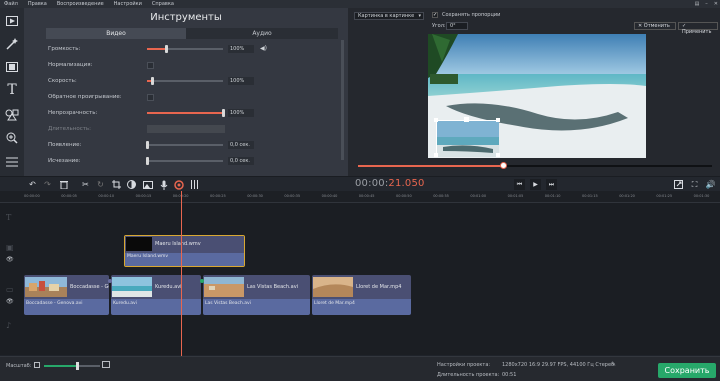 The image size is (720, 381). What do you see at coordinates (116, 184) in the screenshot?
I see `crop-icon` at bounding box center [116, 184].